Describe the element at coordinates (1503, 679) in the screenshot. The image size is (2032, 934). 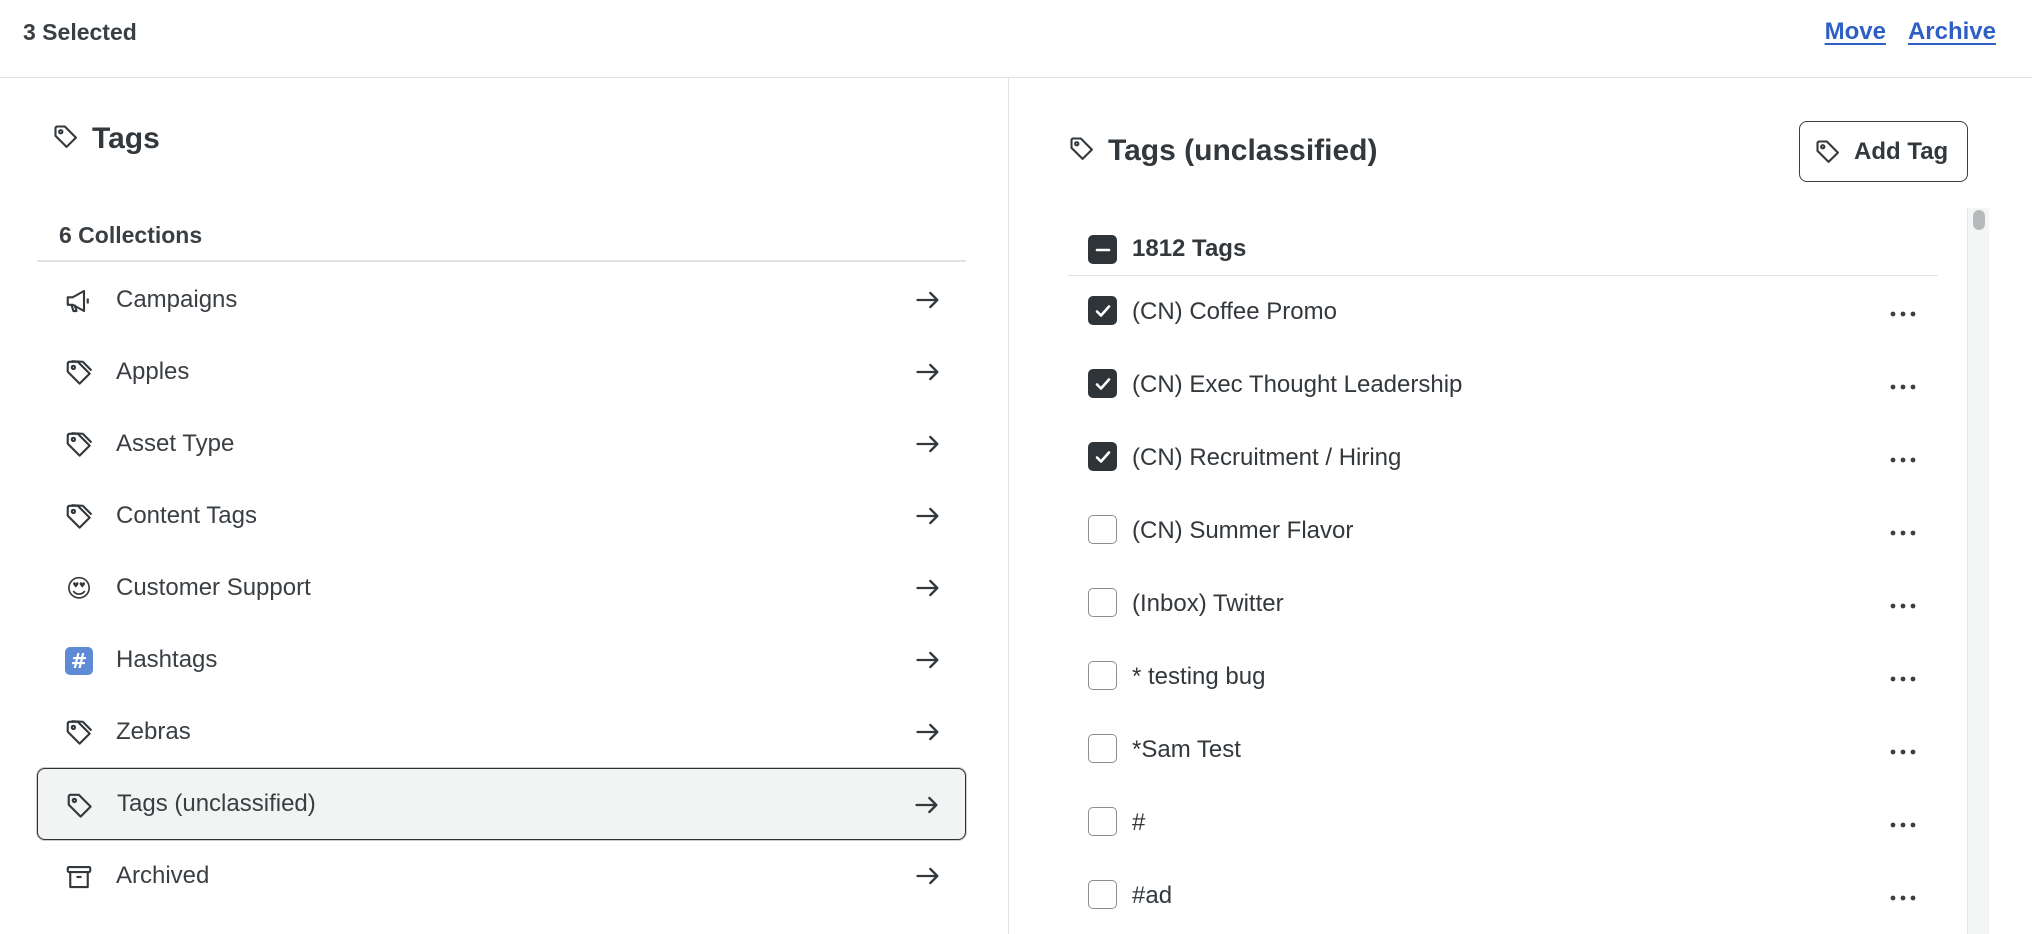
I see `tag-row: * testing bug` at that location.